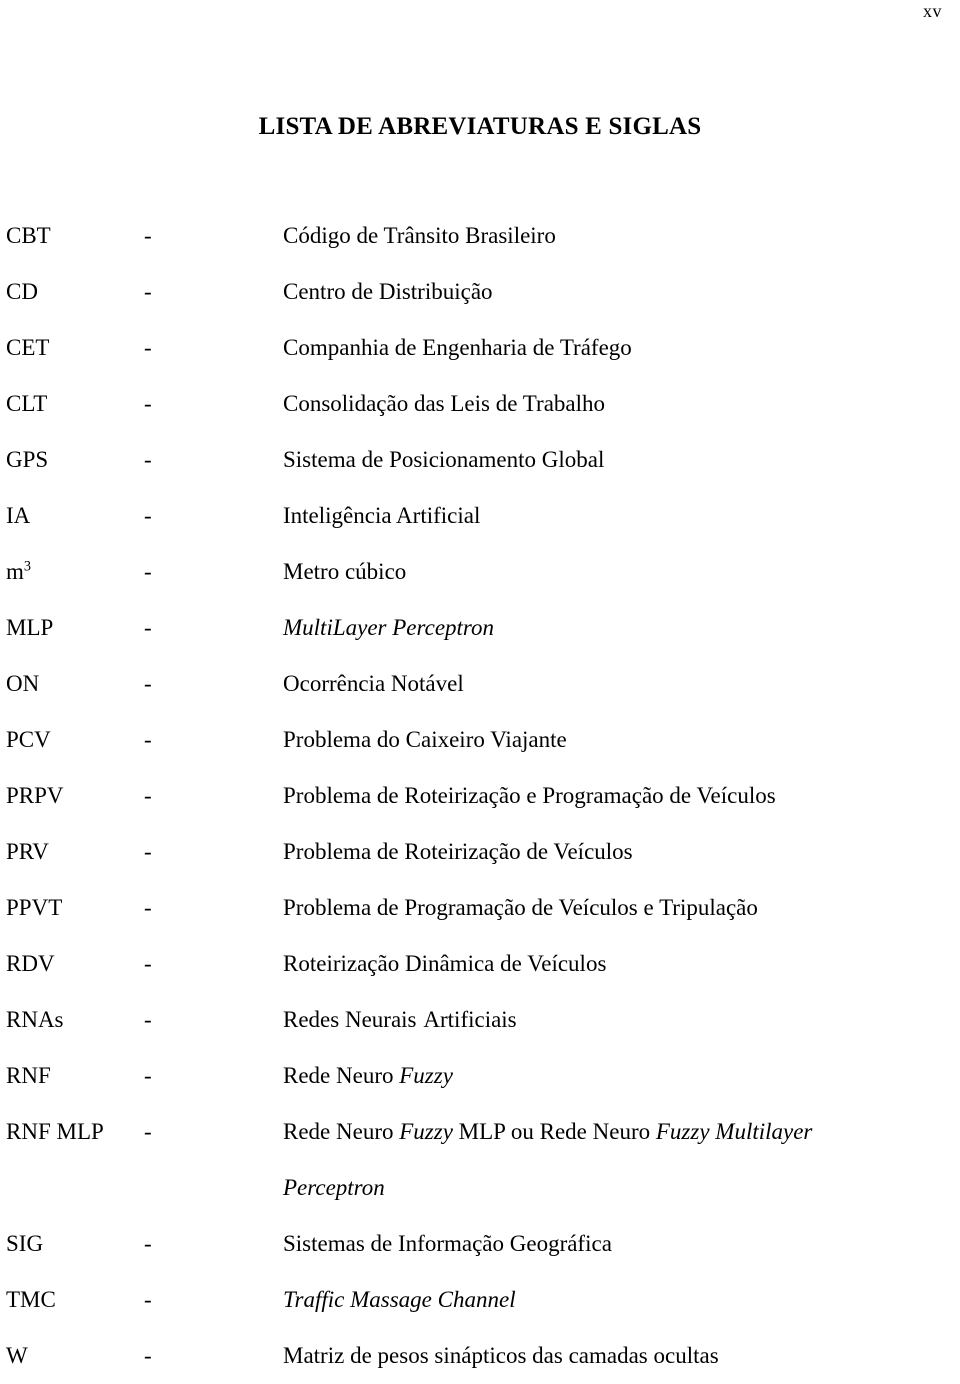 The height and width of the screenshot is (1384, 960). What do you see at coordinates (480, 1076) in the screenshot?
I see `abbreviation-row: RNF - Rede Neuro Fuzzy` at bounding box center [480, 1076].